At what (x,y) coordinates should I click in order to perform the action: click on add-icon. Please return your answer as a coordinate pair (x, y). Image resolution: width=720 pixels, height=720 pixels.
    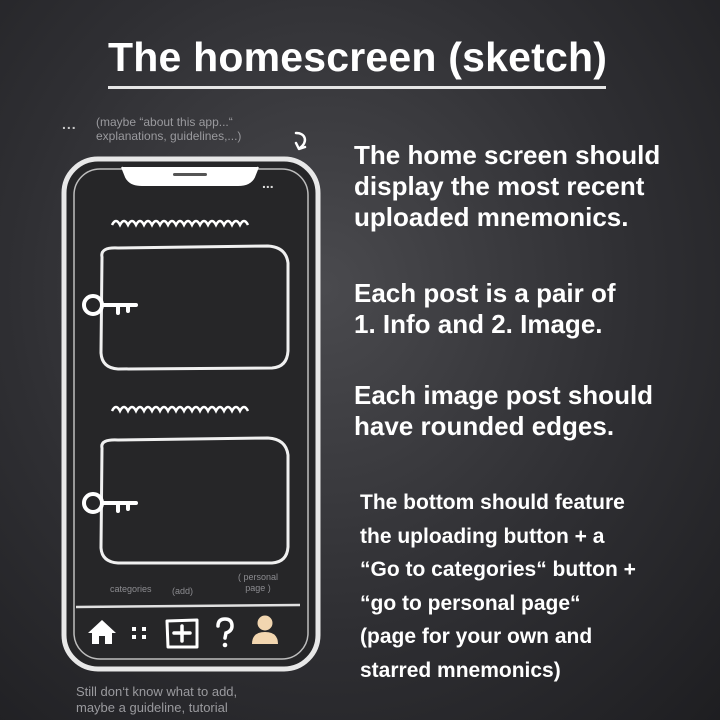
    Looking at the image, I should click on (183, 633).